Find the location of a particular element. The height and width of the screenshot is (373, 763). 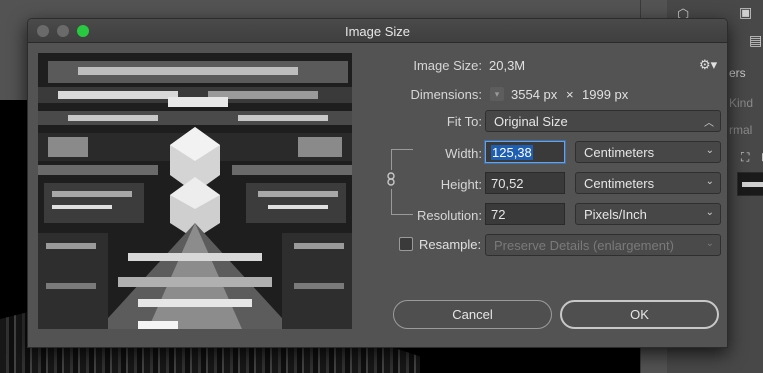

height-unit-value: Centimeters is located at coordinates (619, 183).